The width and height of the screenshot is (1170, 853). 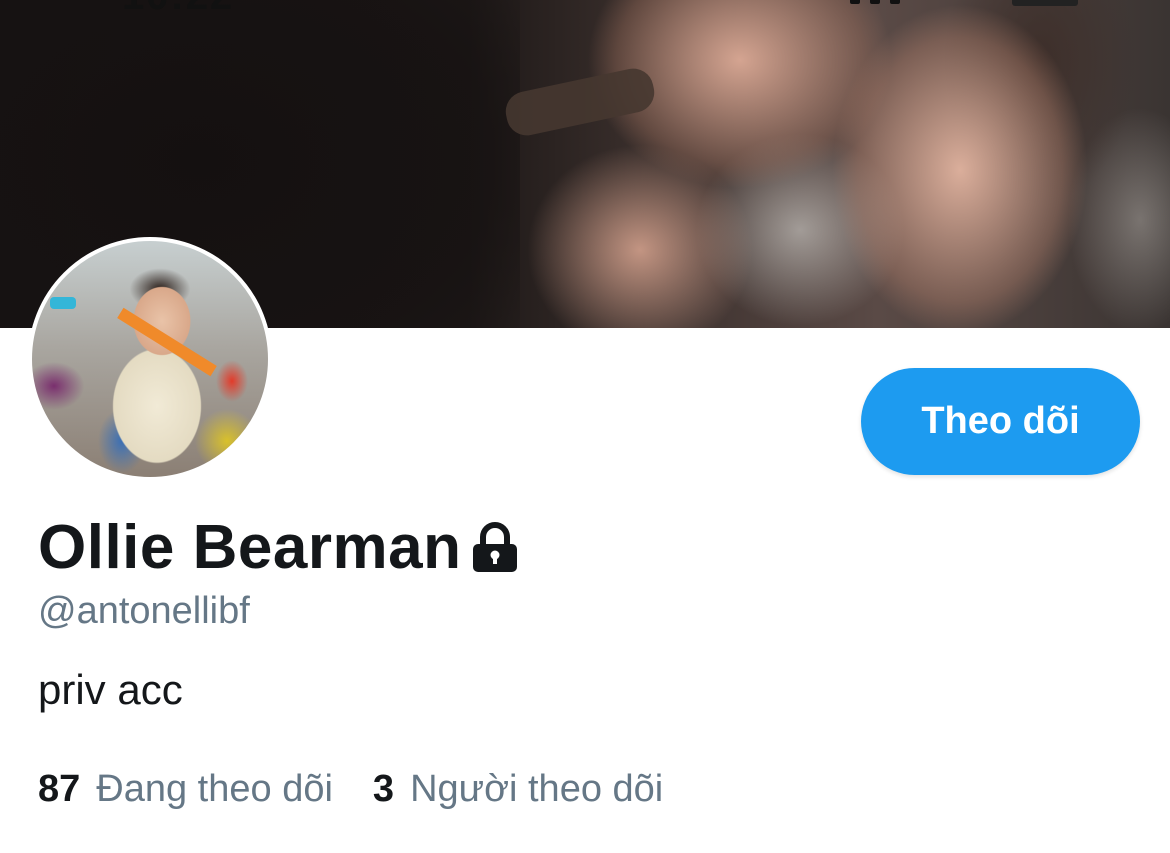 I want to click on battery-icon, so click(x=1045, y=3).